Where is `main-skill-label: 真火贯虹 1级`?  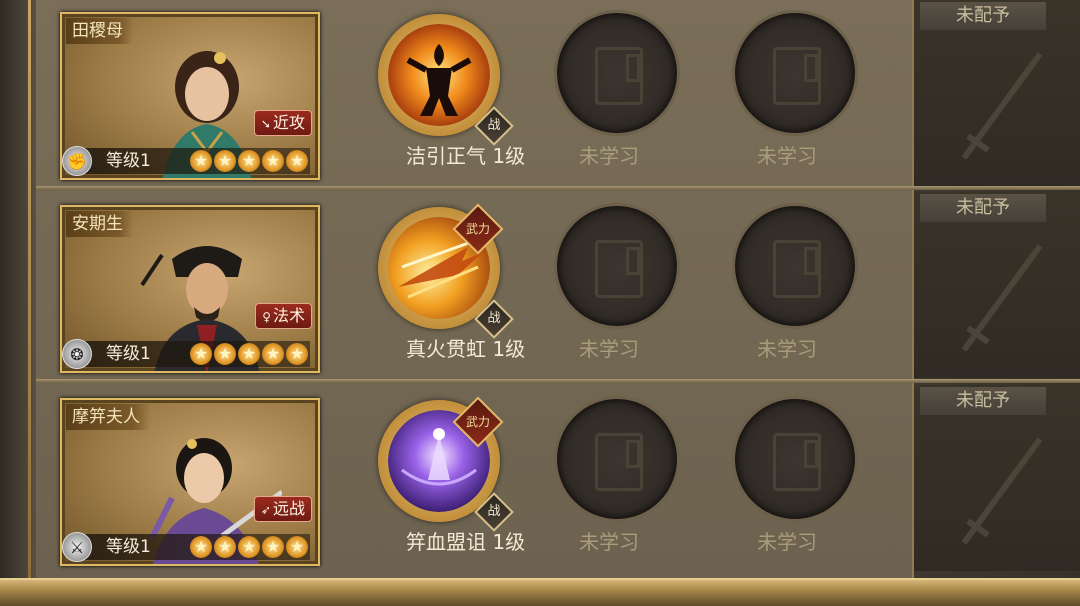
main-skill-label: 真火贯虹 1级 is located at coordinates (466, 349).